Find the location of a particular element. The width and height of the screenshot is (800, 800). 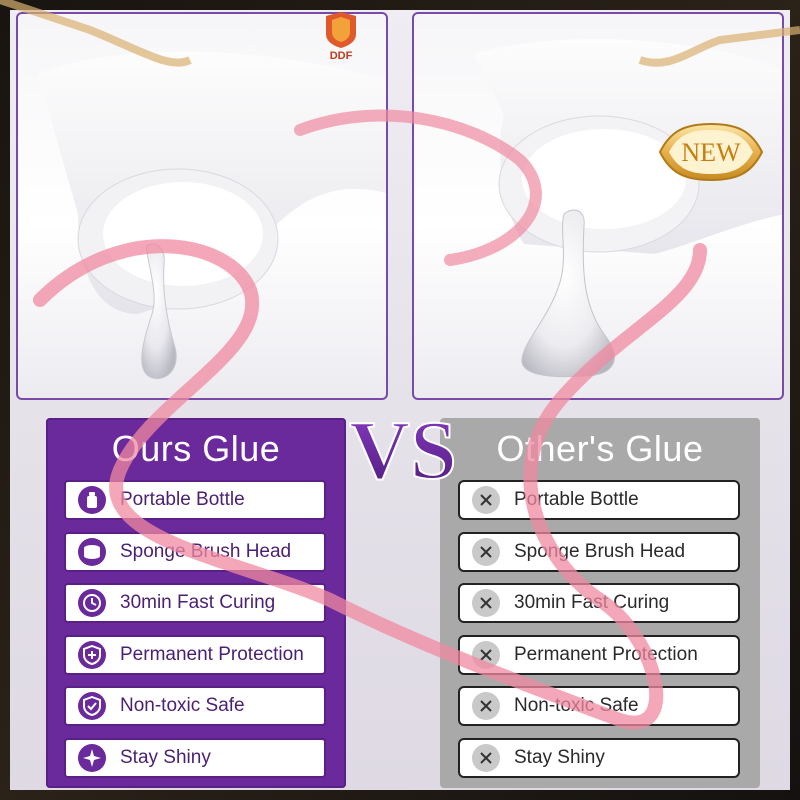

ours-feature-non-toxic-safe: Non-toxic Safe is located at coordinates (195, 706).